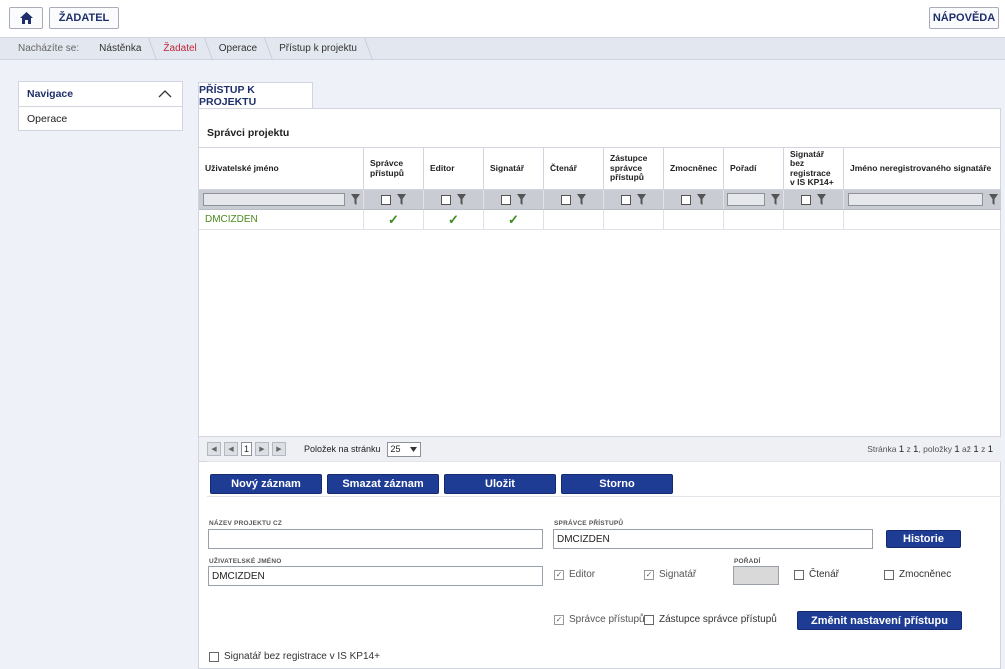 The height and width of the screenshot is (669, 1005). Describe the element at coordinates (245, 561) in the screenshot. I see `username-label: UŽIVATELSKÉ JMÉNO` at that location.